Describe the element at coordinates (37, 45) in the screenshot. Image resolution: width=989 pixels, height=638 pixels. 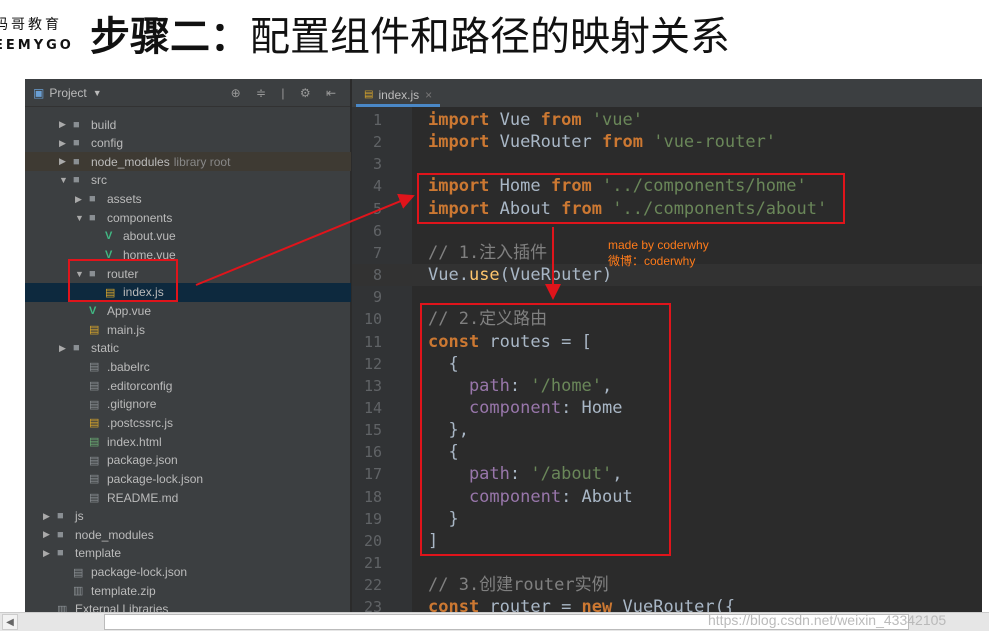
I see `logo-en: EEMYGO` at that location.